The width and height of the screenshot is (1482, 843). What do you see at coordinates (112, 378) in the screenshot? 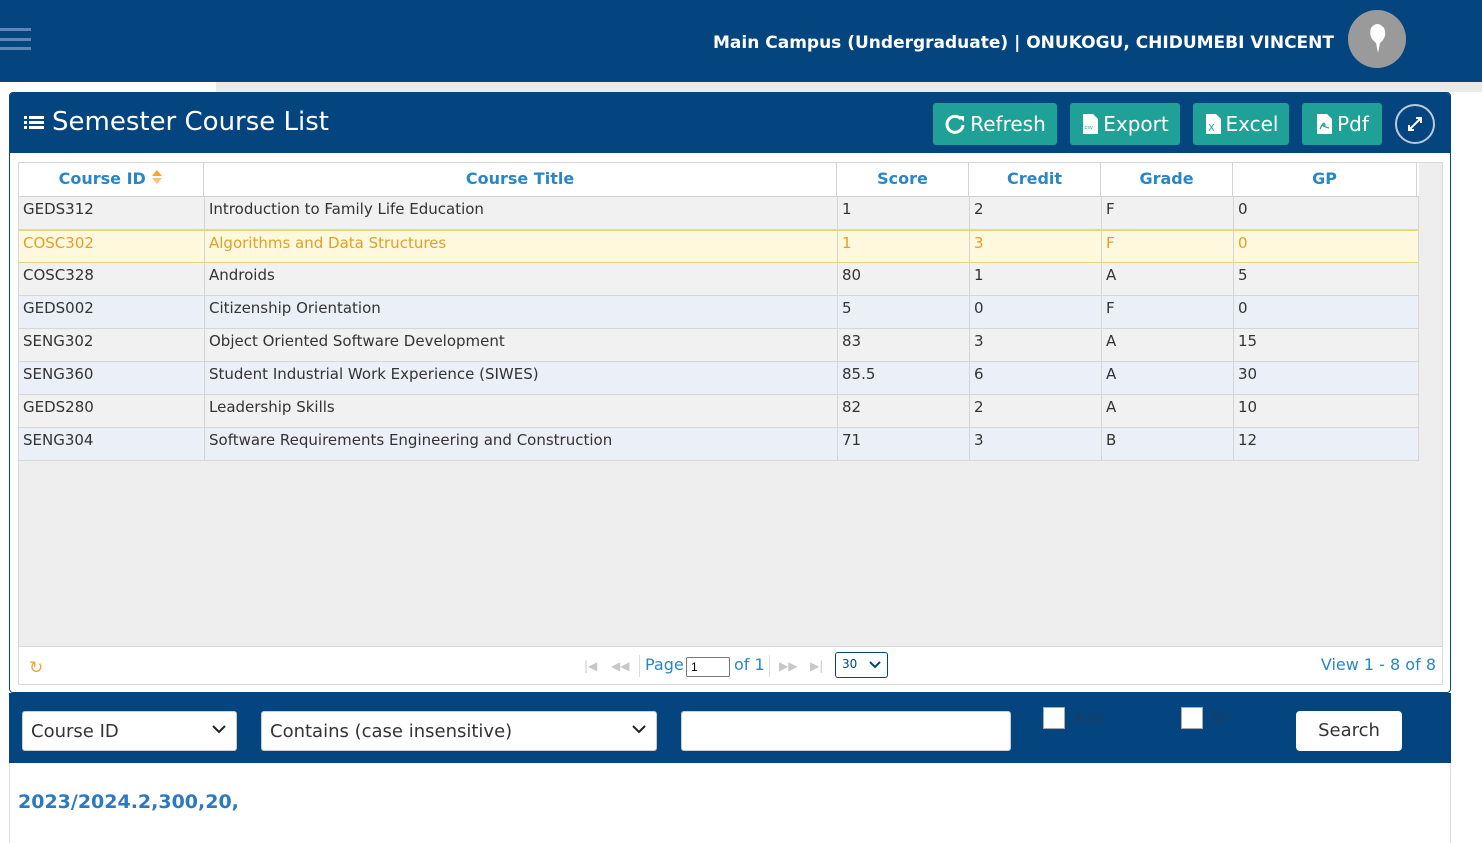
I see `course-id-cell: SENG360` at bounding box center [112, 378].